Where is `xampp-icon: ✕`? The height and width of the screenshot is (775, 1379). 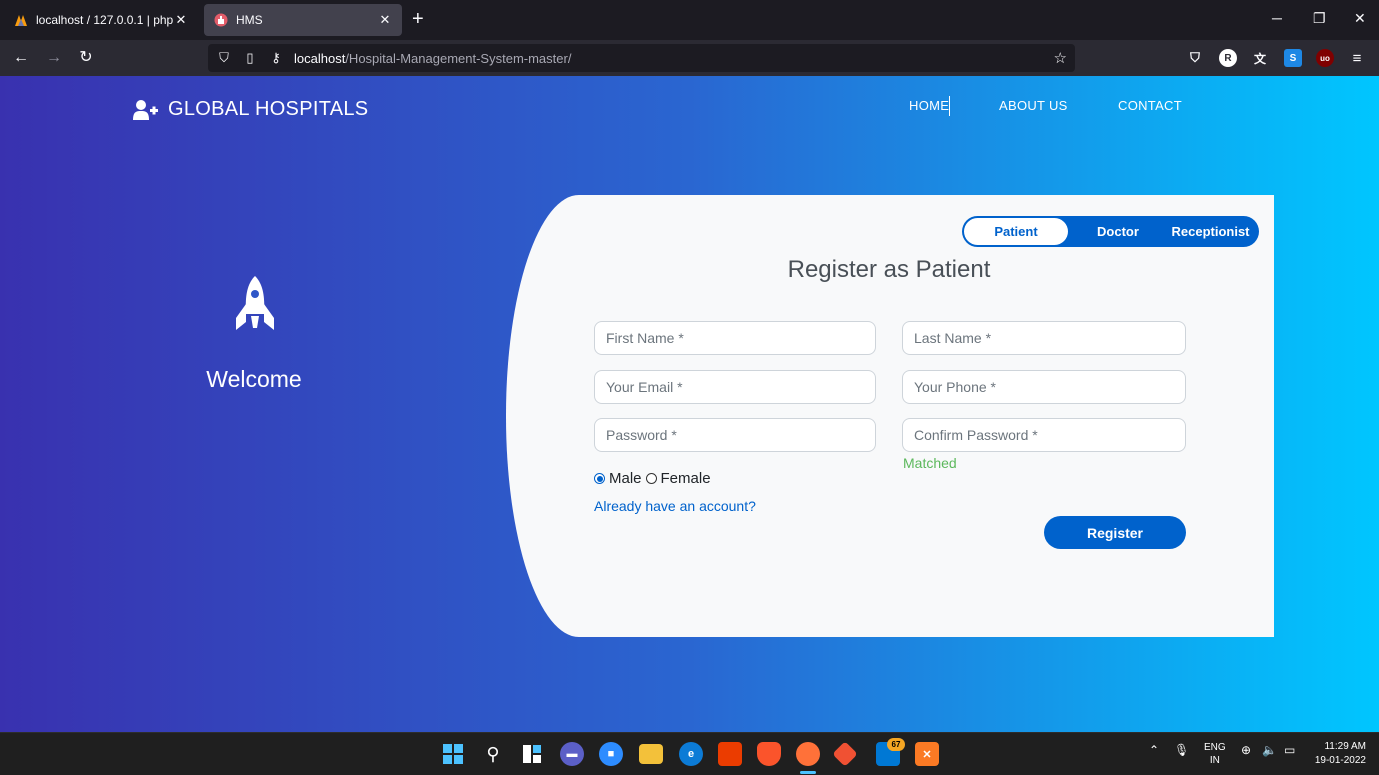 xampp-icon: ✕ is located at coordinates (927, 754).